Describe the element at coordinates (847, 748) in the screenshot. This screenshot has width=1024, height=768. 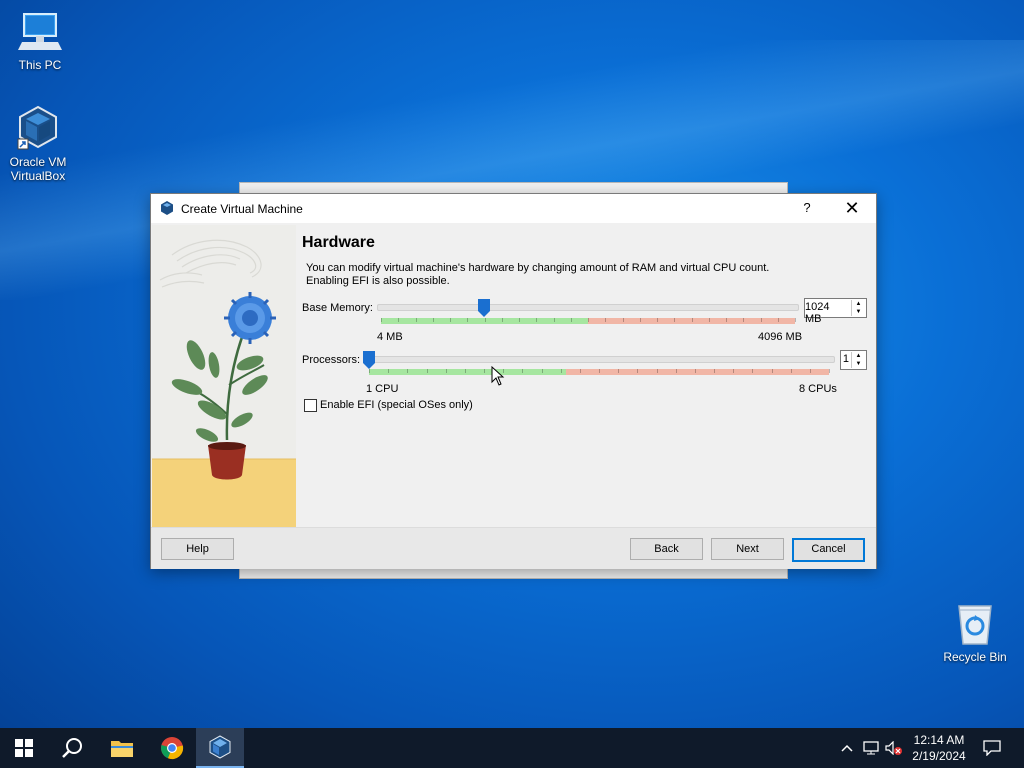
I see `chevron-up-icon` at that location.